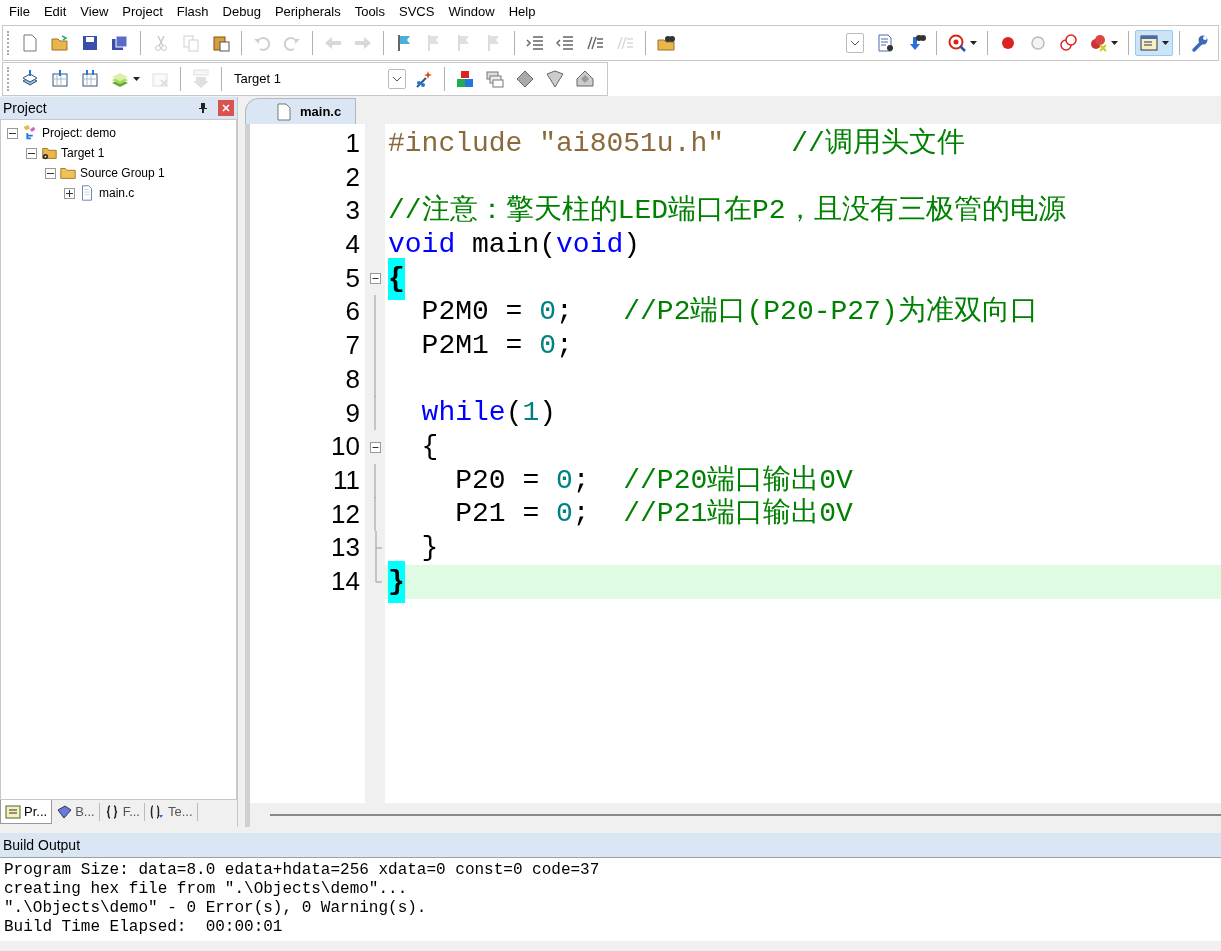  Describe the element at coordinates (1200, 43) in the screenshot. I see `wrench-icon` at that location.